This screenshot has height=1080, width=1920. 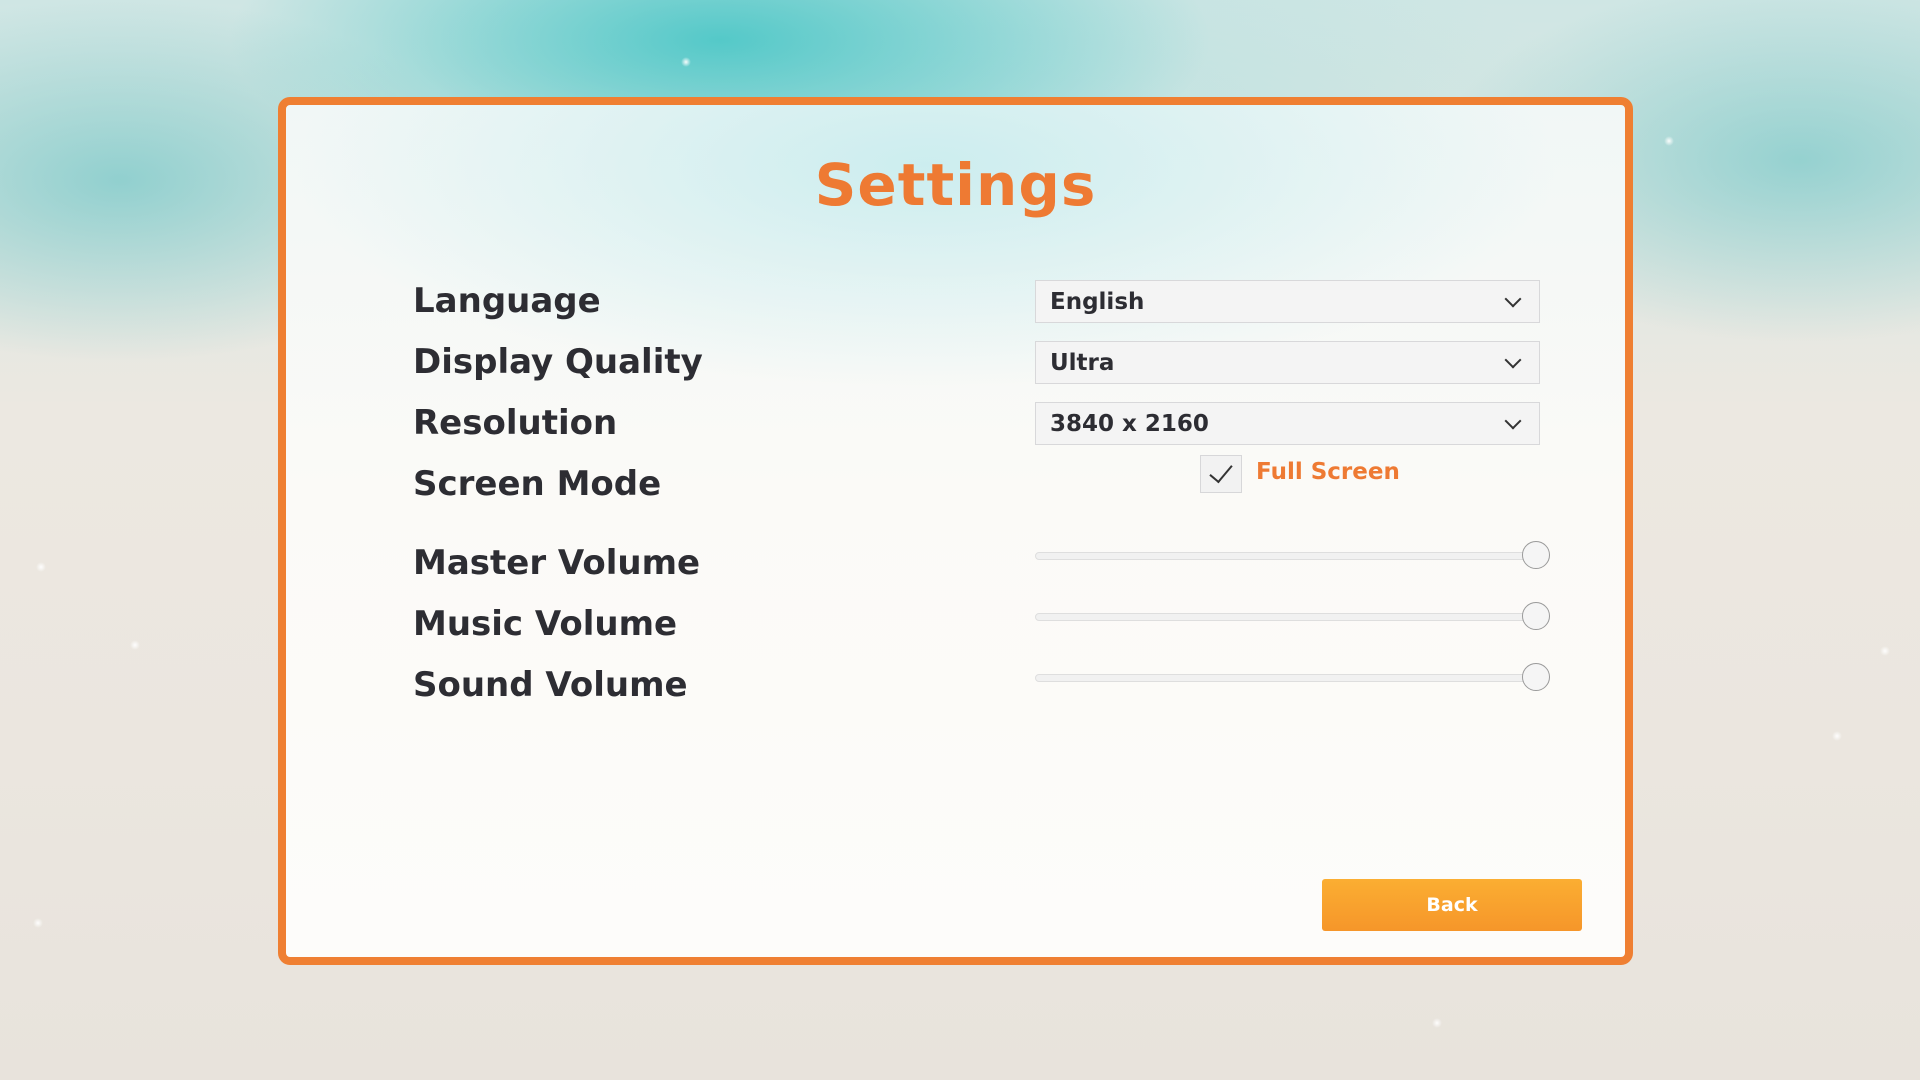 What do you see at coordinates (1287, 423) in the screenshot?
I see `resolution-dropdown: 3840 x 2160` at bounding box center [1287, 423].